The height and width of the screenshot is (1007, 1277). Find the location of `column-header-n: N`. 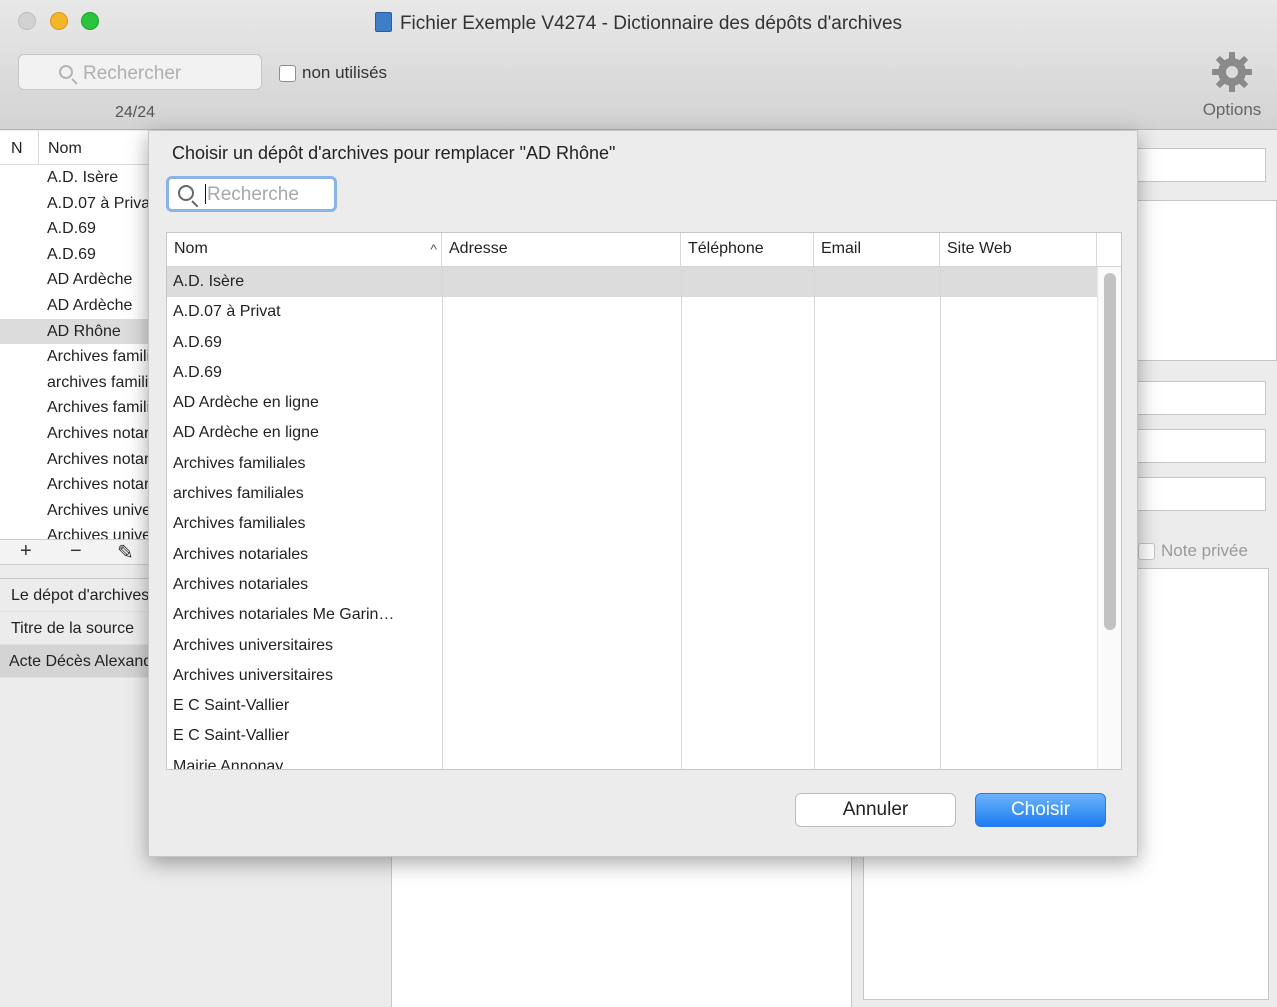

column-header-n: N is located at coordinates (17, 149).